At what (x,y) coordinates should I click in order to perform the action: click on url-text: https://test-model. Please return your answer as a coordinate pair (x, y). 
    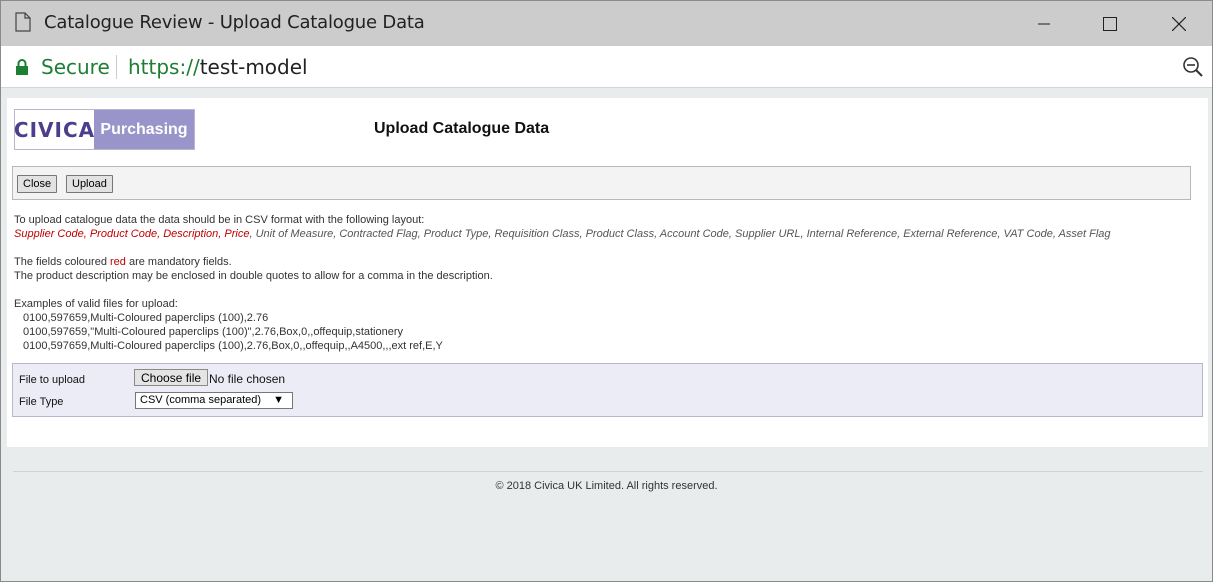
    Looking at the image, I should click on (218, 67).